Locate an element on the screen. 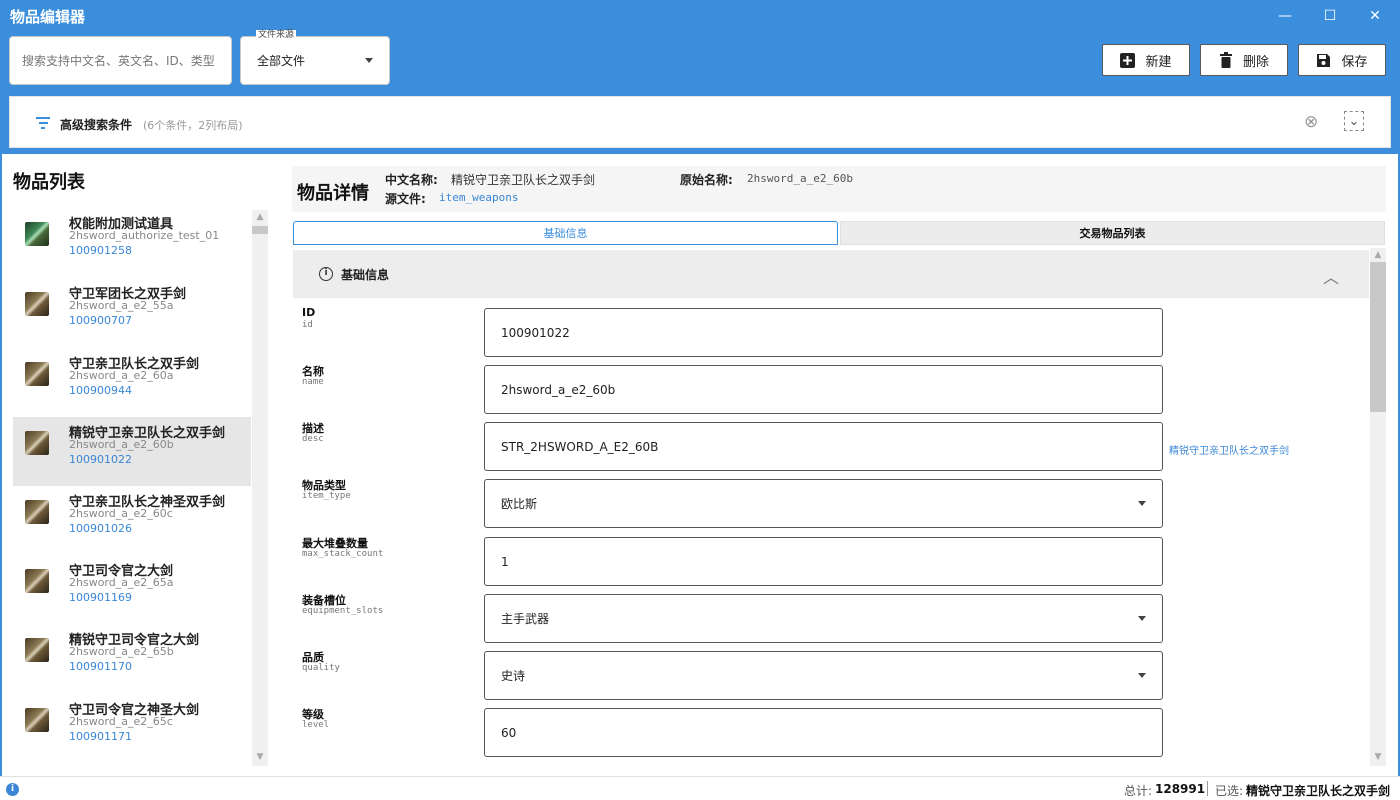 This screenshot has height=800, width=1400. delete-button: 删除 is located at coordinates (1244, 60).